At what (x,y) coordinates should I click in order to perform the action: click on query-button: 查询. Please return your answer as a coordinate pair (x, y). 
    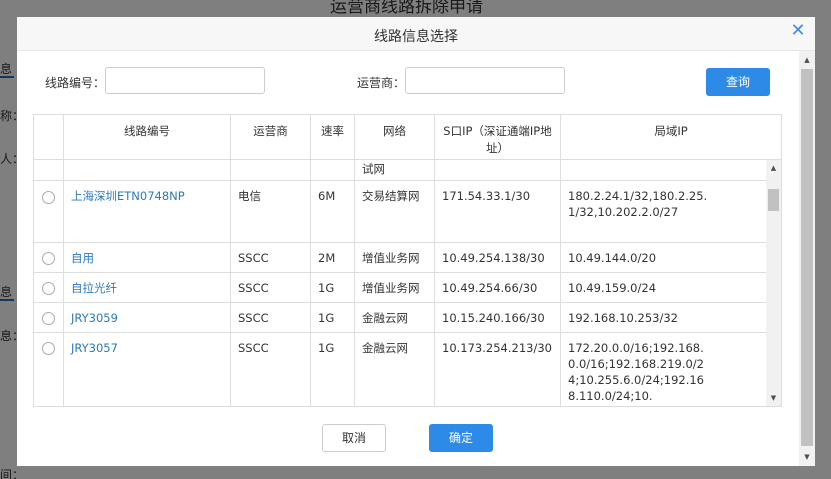
    Looking at the image, I should click on (738, 82).